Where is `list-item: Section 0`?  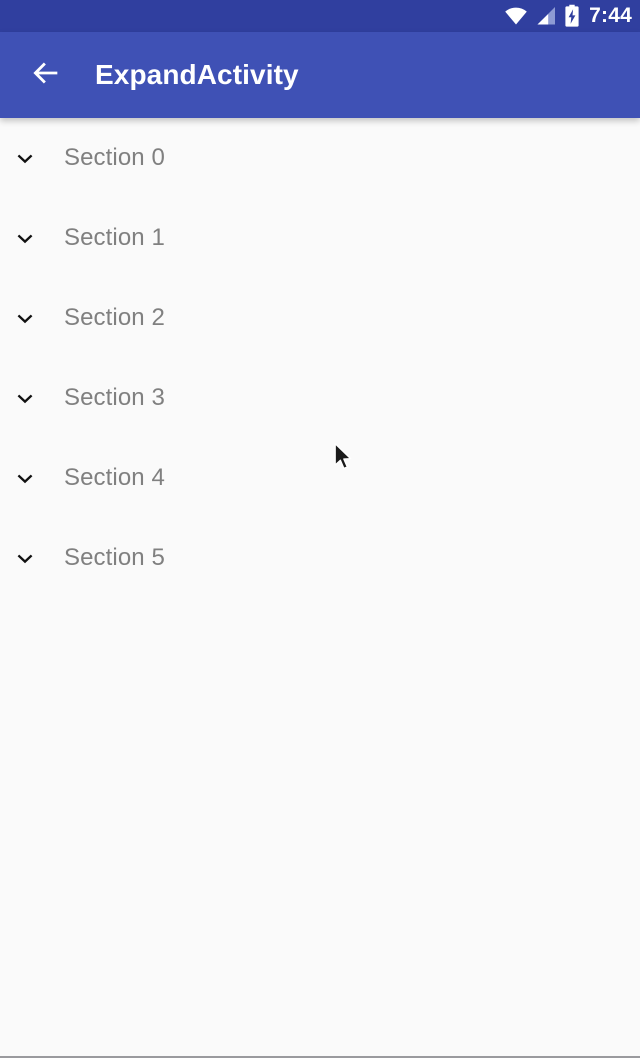 list-item: Section 0 is located at coordinates (320, 158).